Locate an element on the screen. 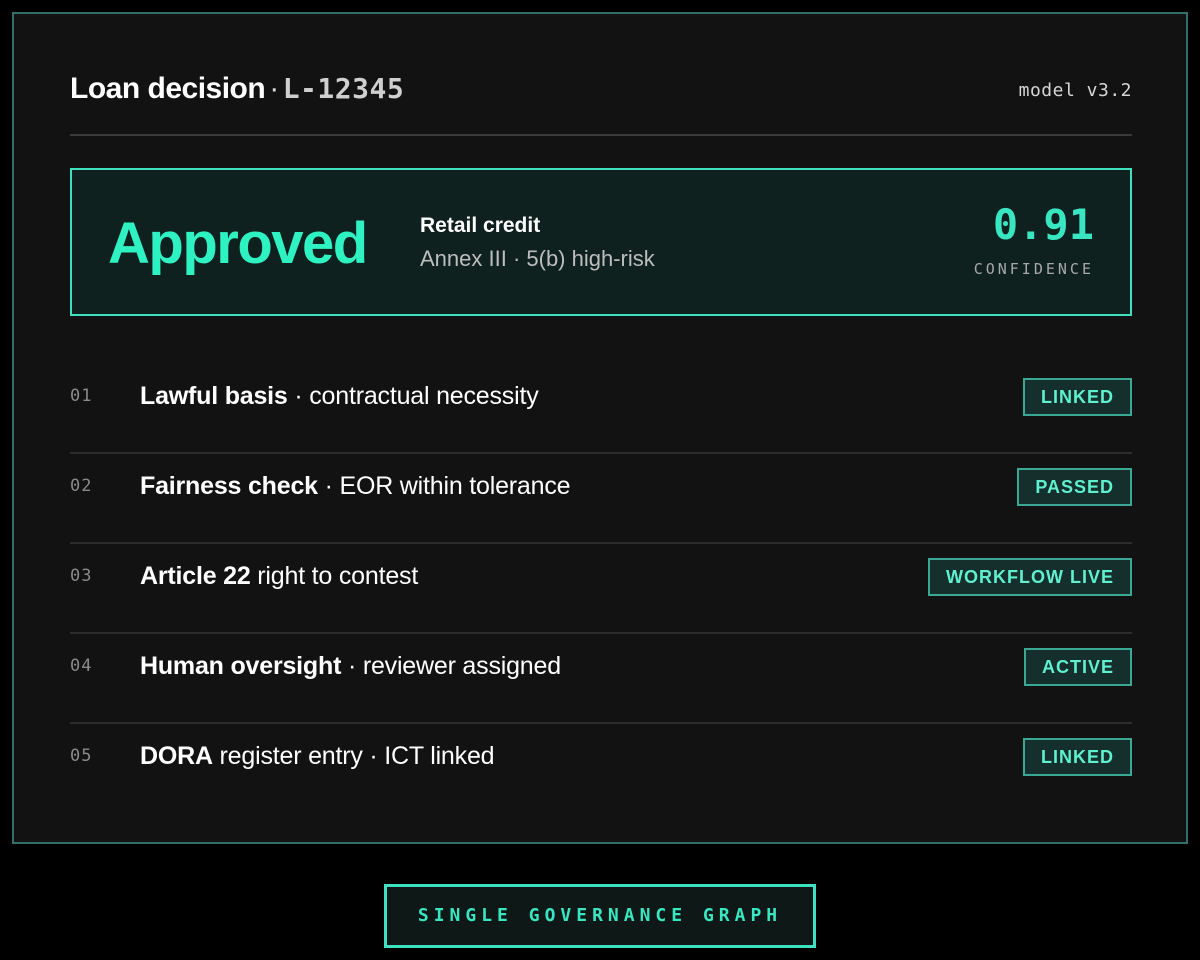 Image resolution: width=1200 pixels, height=960 pixels. item-detail: · contractual necessity is located at coordinates (413, 396).